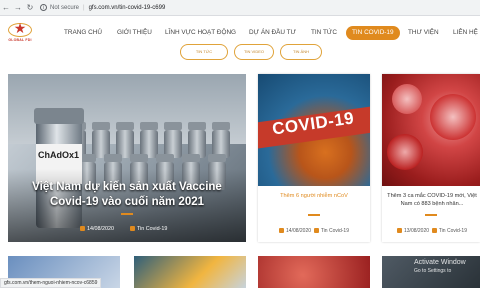  Describe the element at coordinates (59, 155) in the screenshot. I see `vial-label: ChAdOx1` at that location.